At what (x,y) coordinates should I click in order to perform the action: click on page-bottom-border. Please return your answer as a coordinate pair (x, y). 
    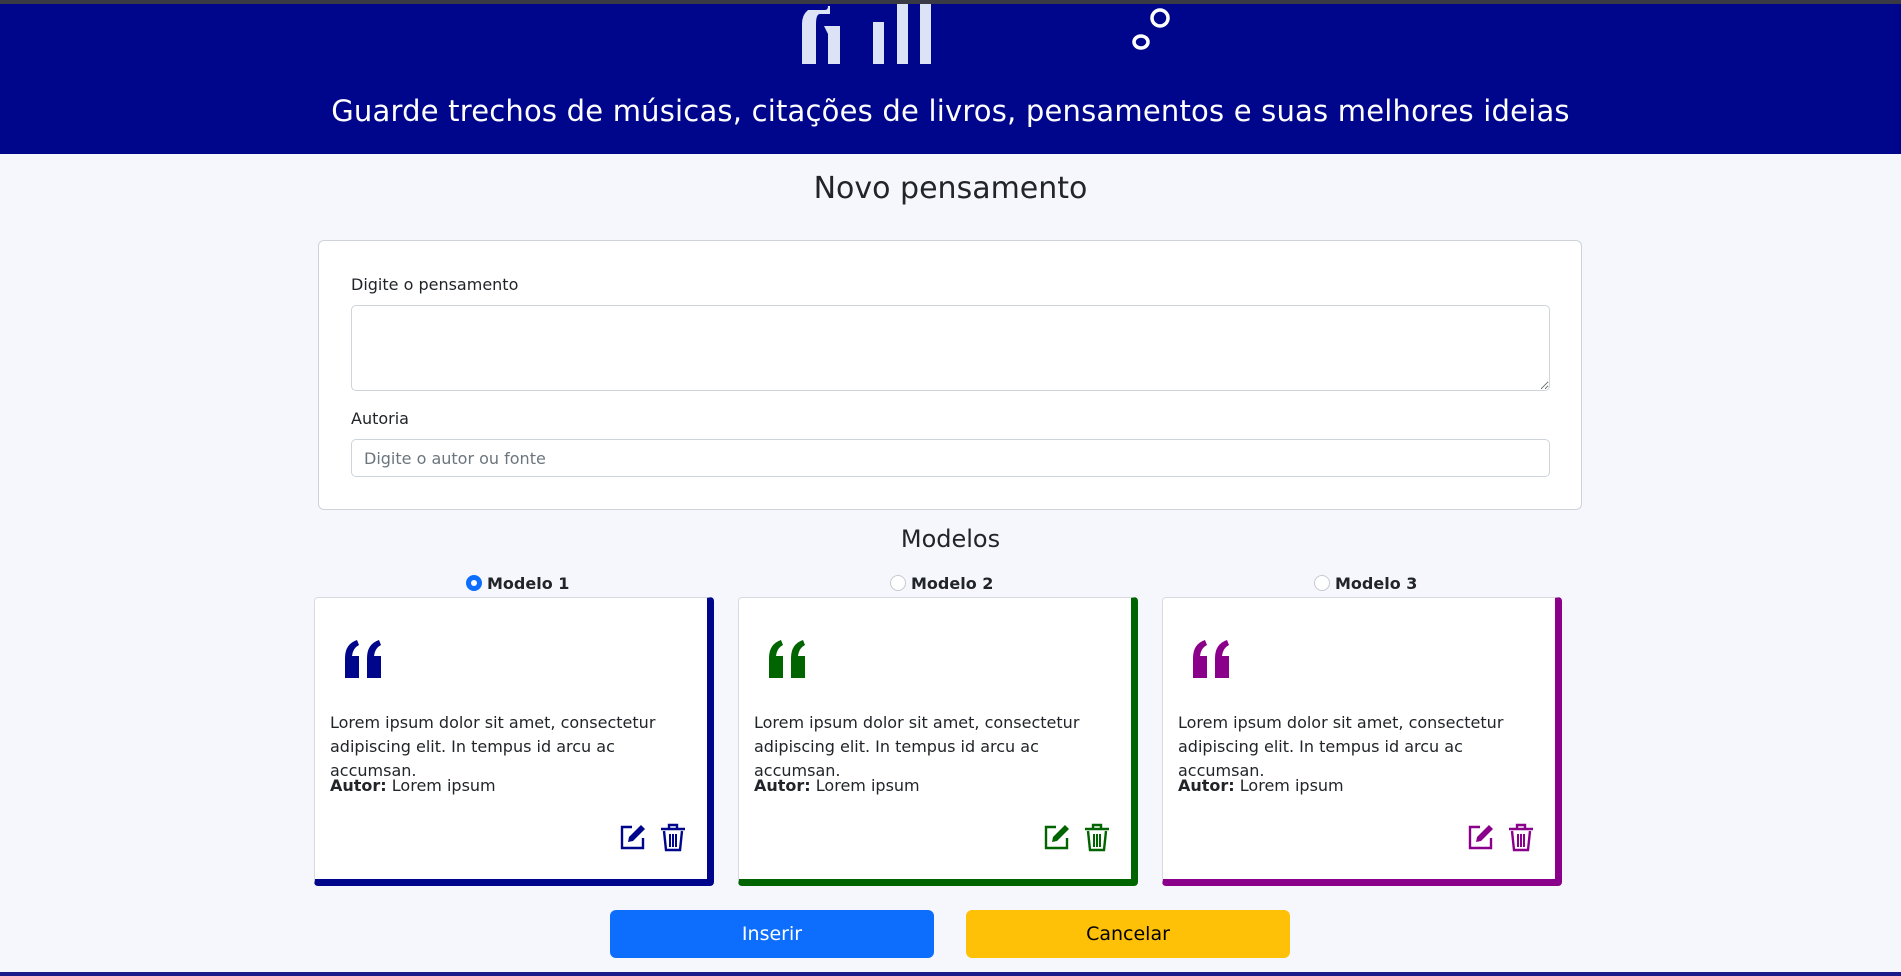
    Looking at the image, I should click on (950, 974).